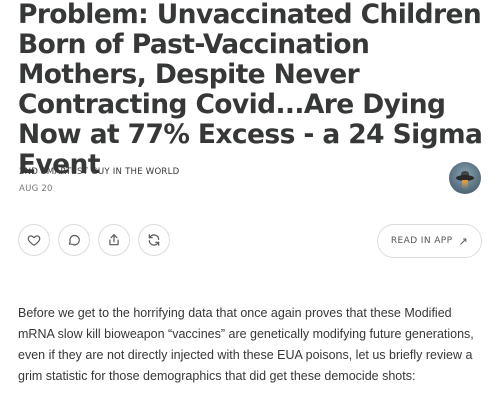 The height and width of the screenshot is (418, 500). Describe the element at coordinates (465, 184) in the screenshot. I see `ufo-beam` at that location.